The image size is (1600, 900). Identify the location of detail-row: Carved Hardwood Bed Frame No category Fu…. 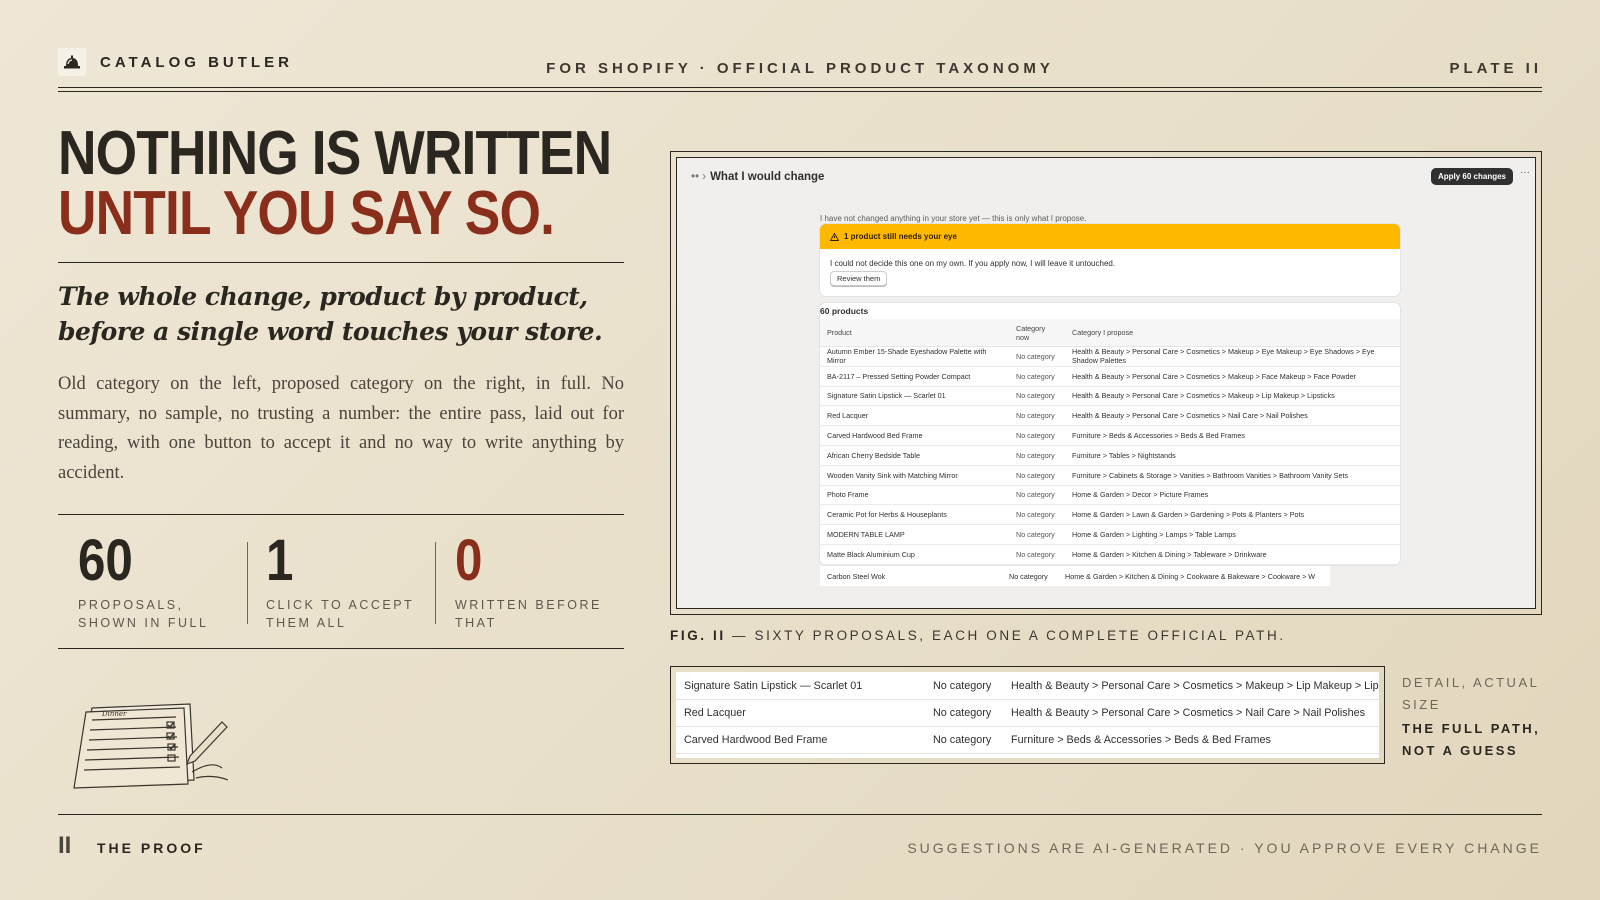
(1027, 740).